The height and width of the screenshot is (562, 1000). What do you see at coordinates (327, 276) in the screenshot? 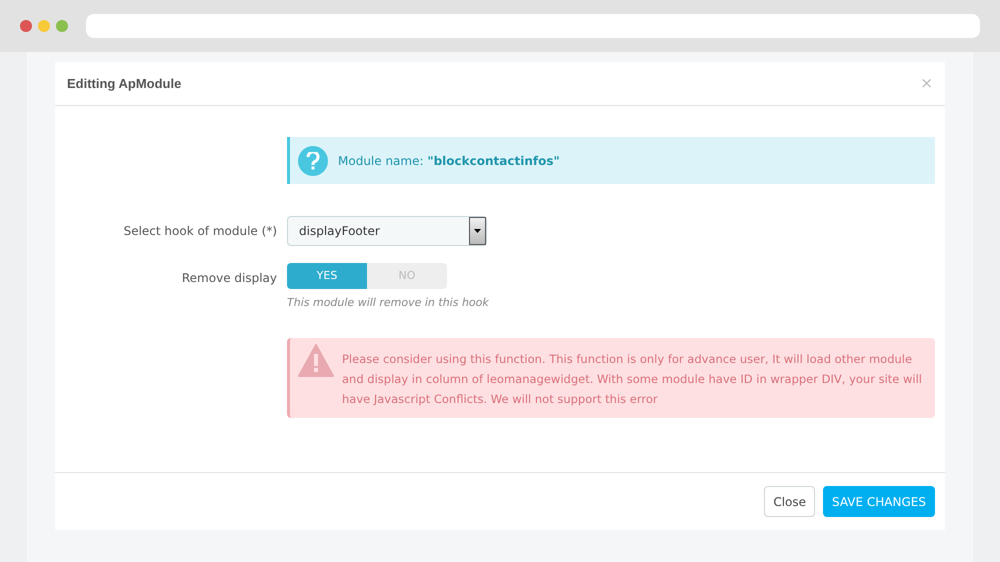
I see `switch-option: YES` at bounding box center [327, 276].